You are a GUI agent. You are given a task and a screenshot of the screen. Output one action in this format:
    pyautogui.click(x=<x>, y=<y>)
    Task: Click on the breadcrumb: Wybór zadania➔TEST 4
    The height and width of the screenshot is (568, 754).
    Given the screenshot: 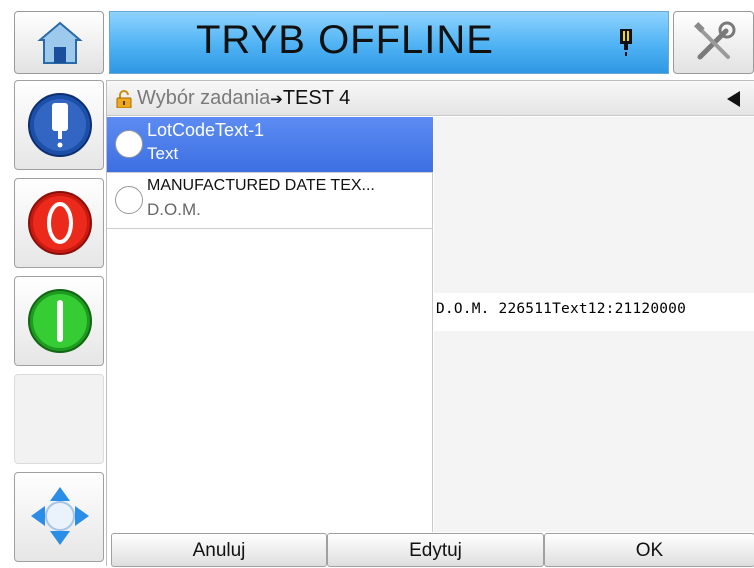 What is the action you would take?
    pyautogui.click(x=430, y=98)
    